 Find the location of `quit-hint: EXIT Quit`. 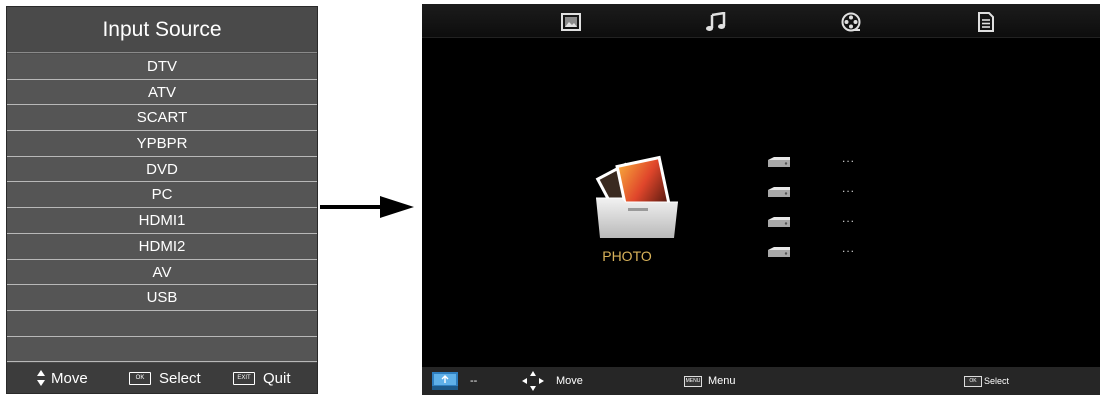

quit-hint: EXIT Quit is located at coordinates (262, 378).